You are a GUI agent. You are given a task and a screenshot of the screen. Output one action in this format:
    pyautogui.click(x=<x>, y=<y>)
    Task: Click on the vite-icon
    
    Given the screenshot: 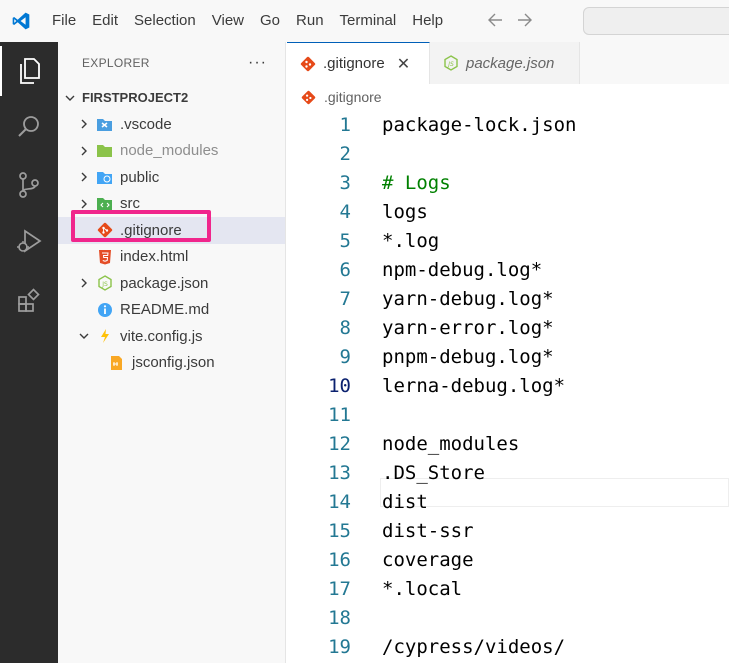 What is the action you would take?
    pyautogui.click(x=104, y=336)
    